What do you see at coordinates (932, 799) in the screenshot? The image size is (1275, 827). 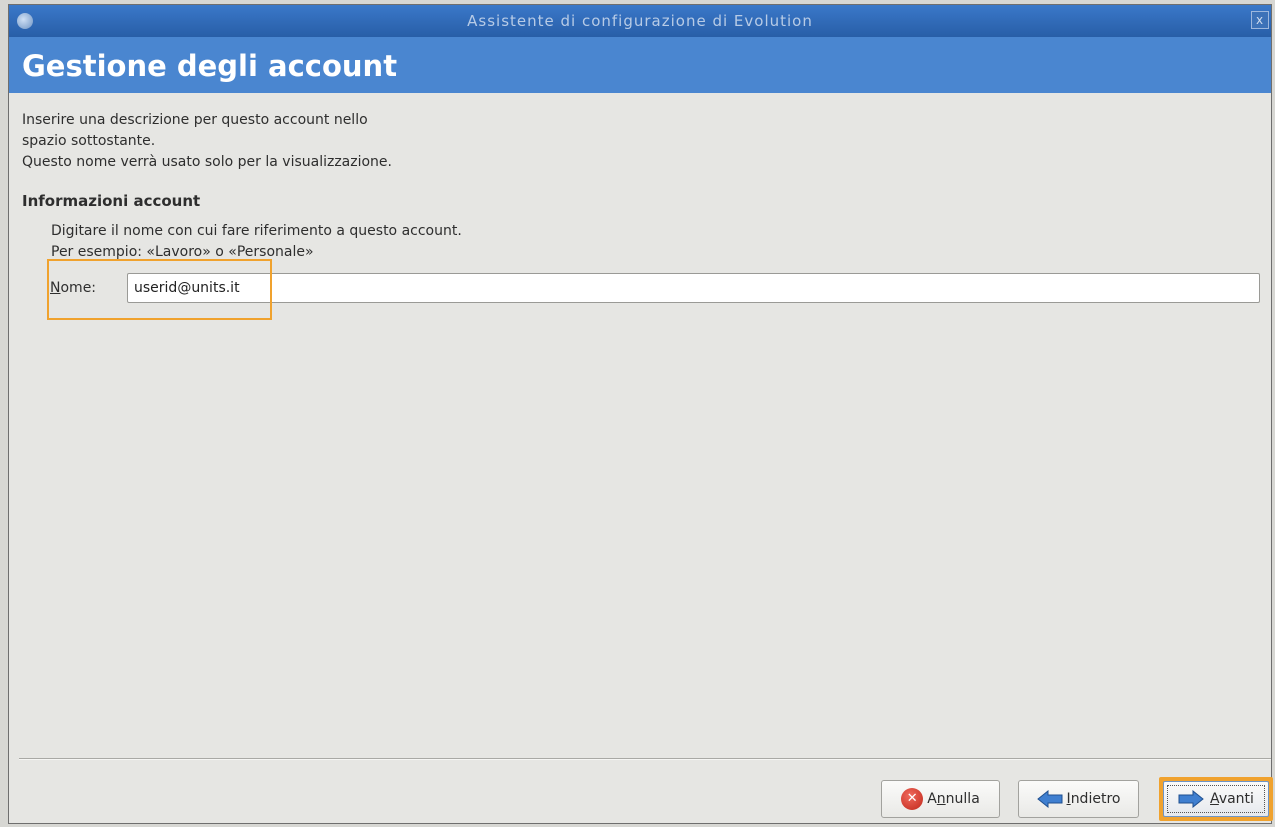 I see `cancel-label-pre: A` at bounding box center [932, 799].